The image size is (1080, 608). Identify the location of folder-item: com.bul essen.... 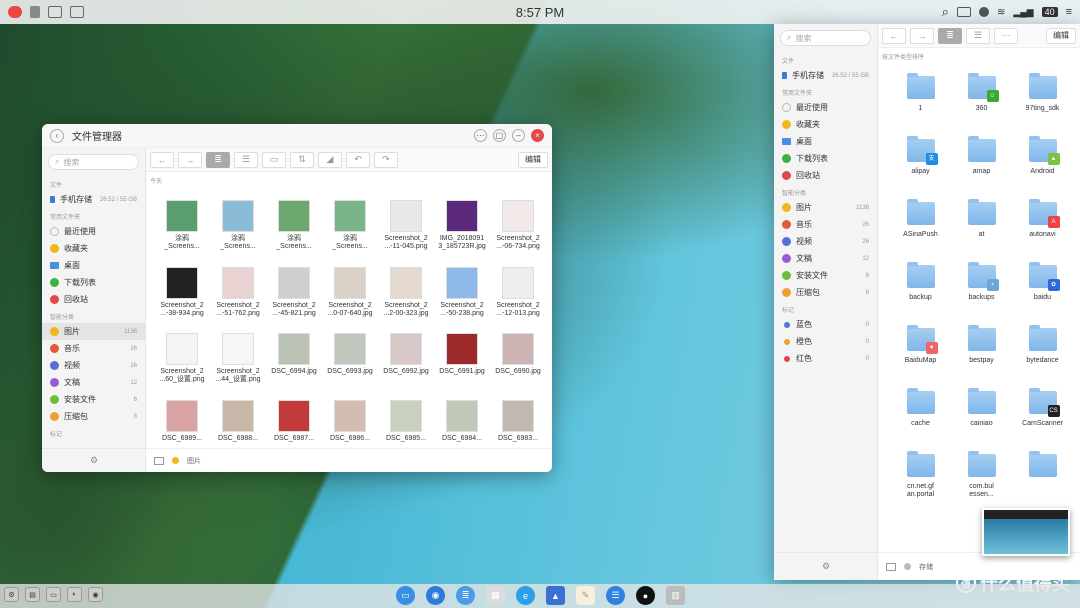
(981, 475).